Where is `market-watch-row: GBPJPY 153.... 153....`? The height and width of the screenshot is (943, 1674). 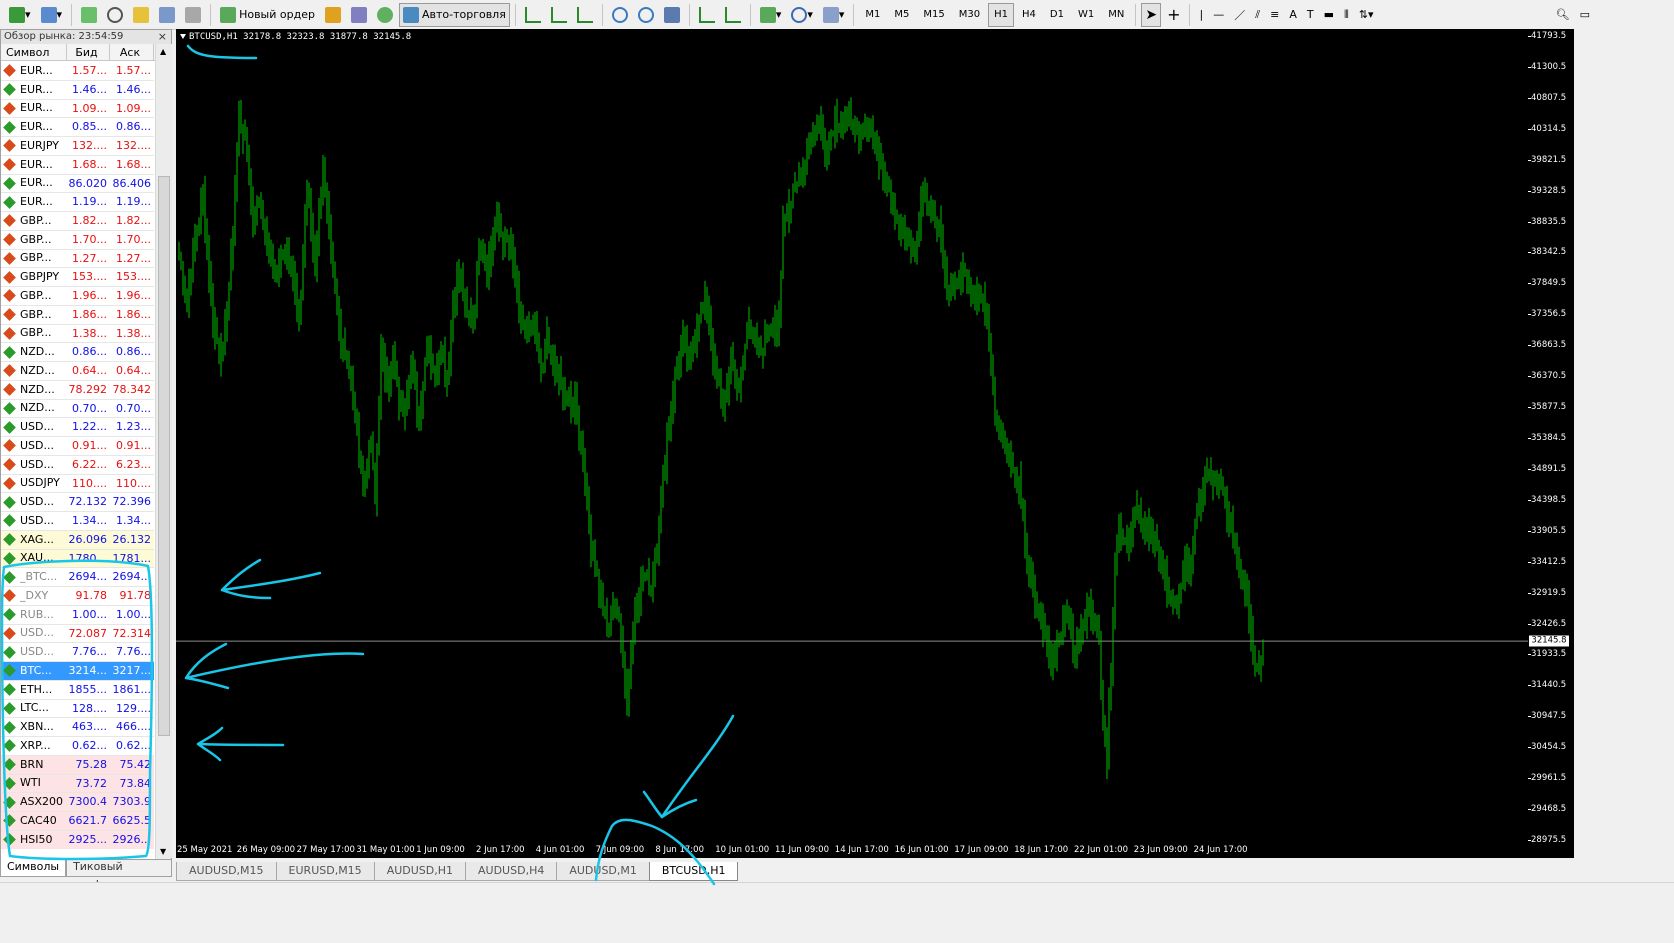
market-watch-row: GBPJPY 153.... 153.... is located at coordinates (77, 277).